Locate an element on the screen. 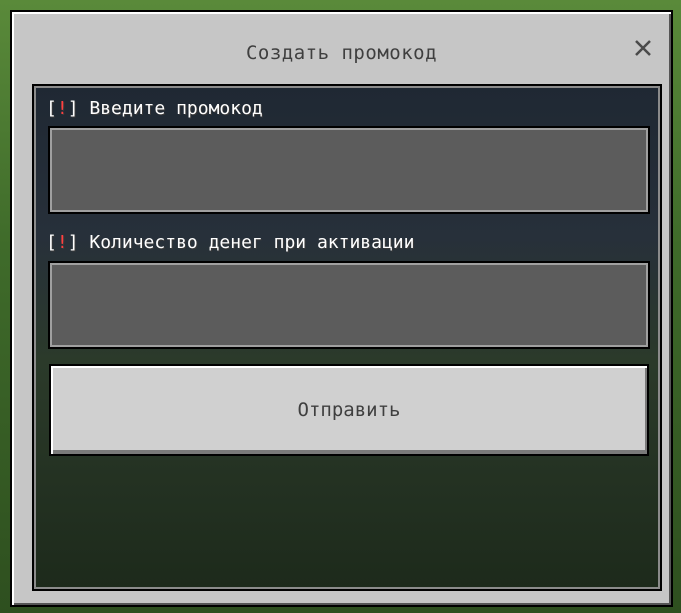 The image size is (681, 613). promo-code-field is located at coordinates (349, 170).